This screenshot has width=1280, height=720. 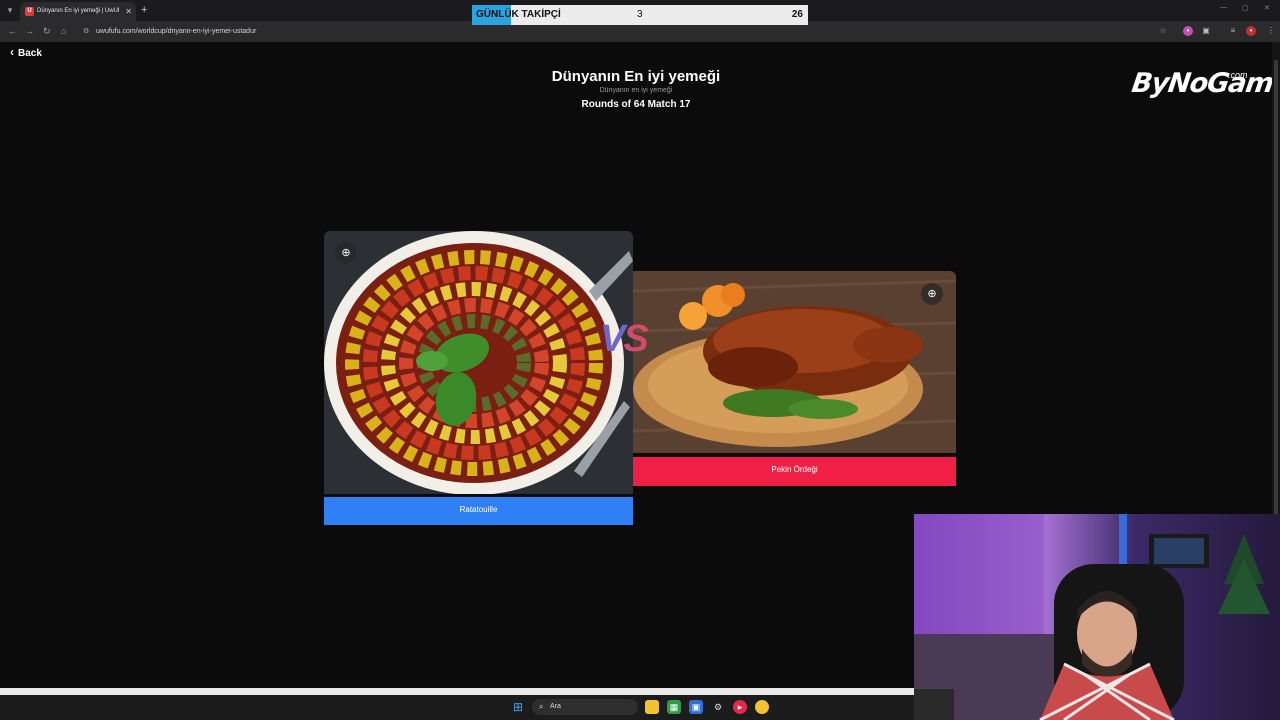 What do you see at coordinates (1204, 83) in the screenshot?
I see `bynogame-logo: ByNoGame` at bounding box center [1204, 83].